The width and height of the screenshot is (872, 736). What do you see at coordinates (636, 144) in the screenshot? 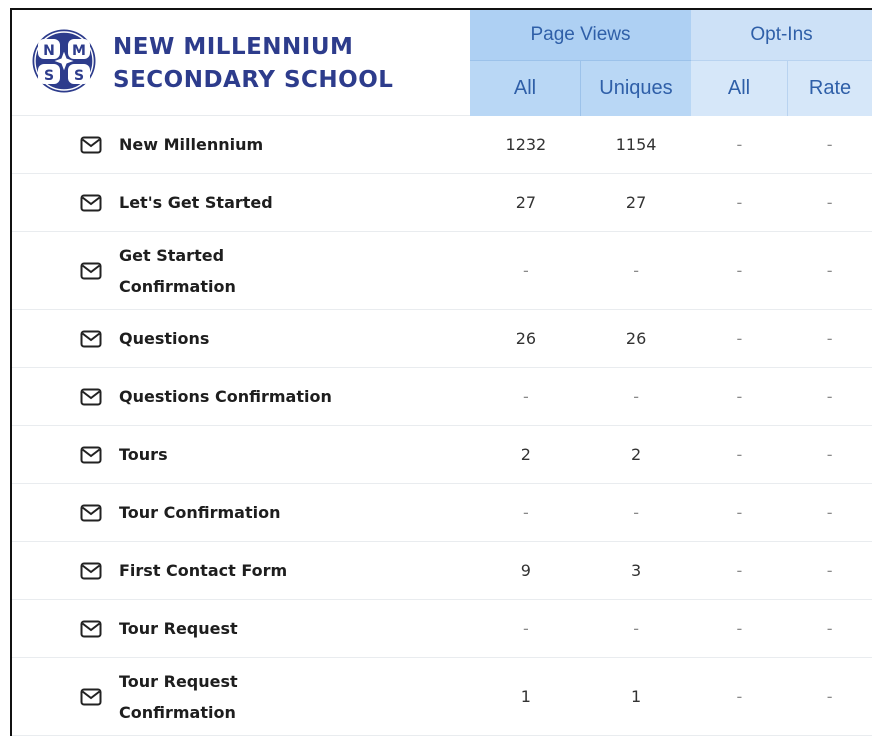
I see `page-views-uniques-cell: 1154` at bounding box center [636, 144].